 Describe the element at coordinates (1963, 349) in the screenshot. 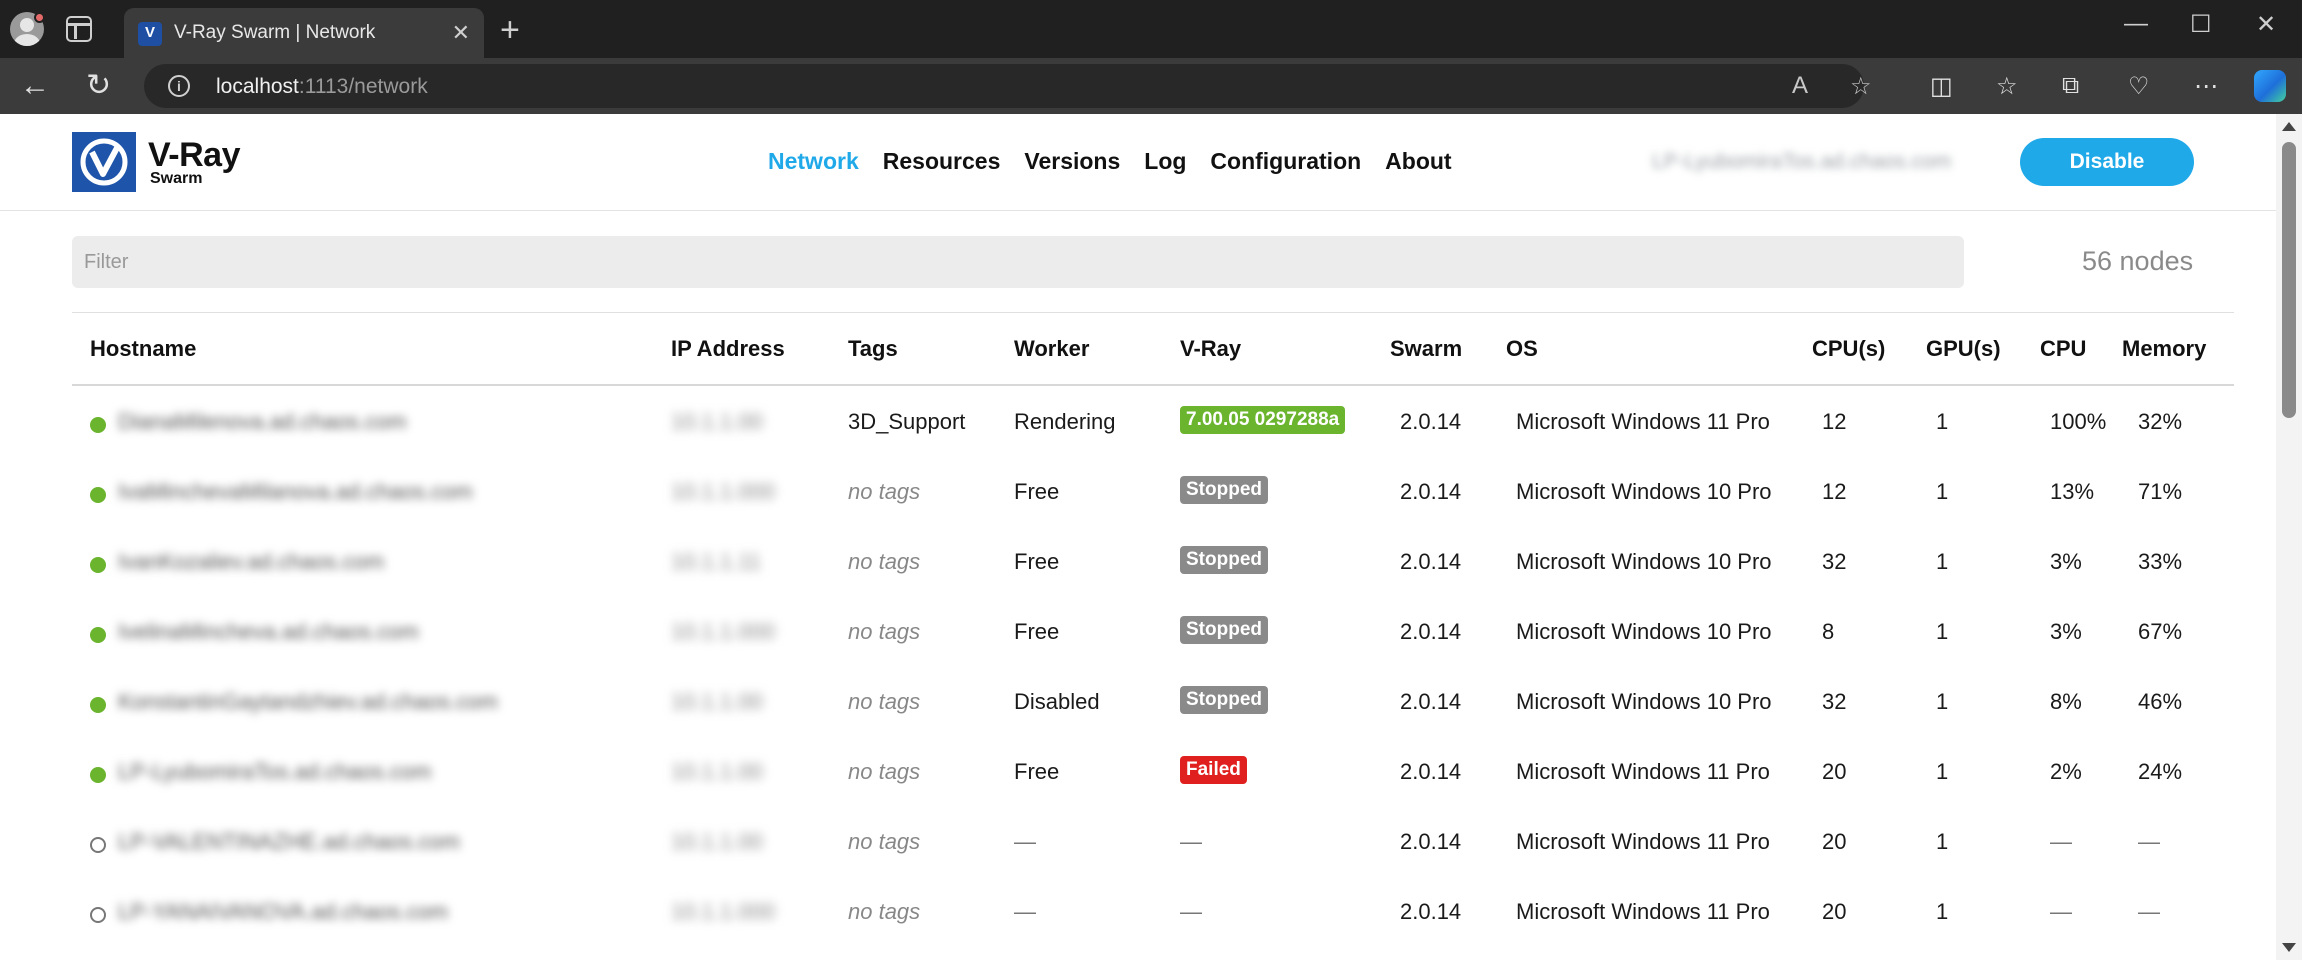

I see `col-gpus: GPU(s)` at that location.